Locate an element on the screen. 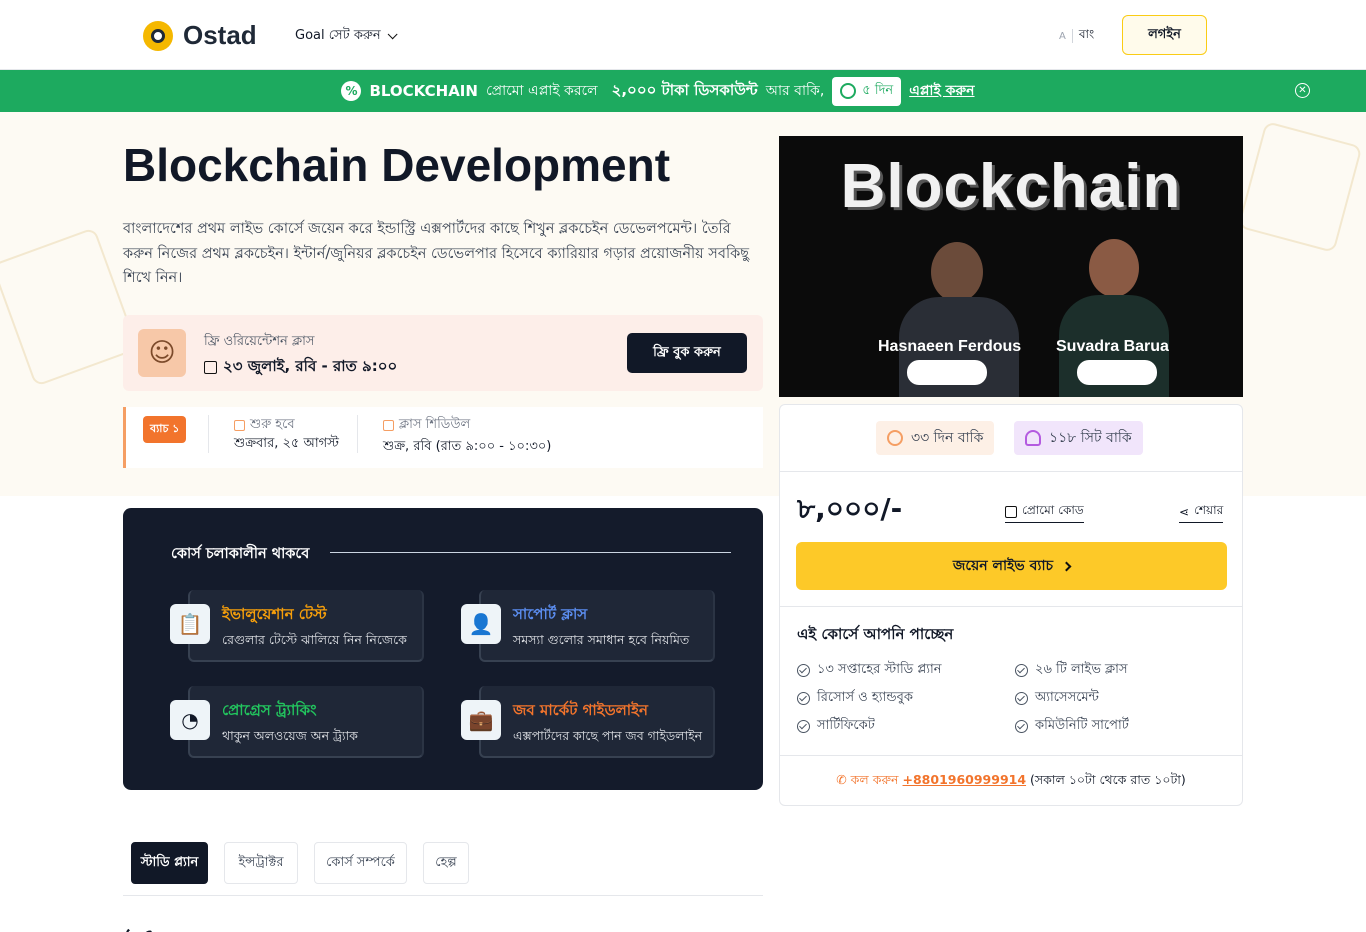  include-item: অ্যাসেসমেন্ট is located at coordinates (1057, 698).